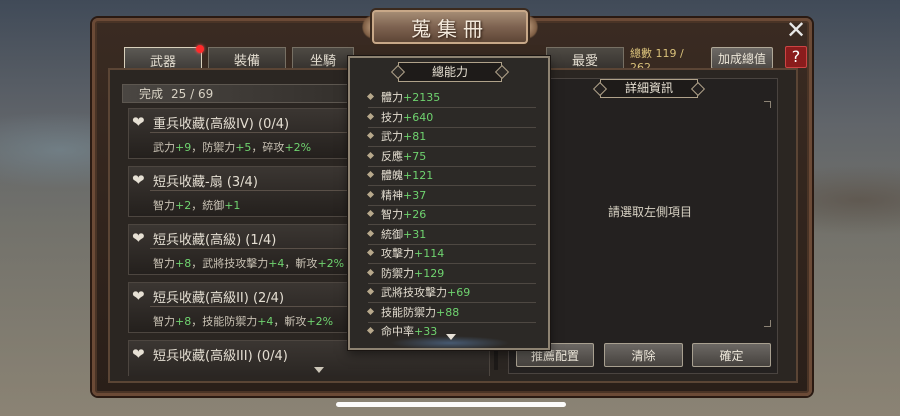  Describe the element at coordinates (414, 292) in the screenshot. I see `stat-key: 武將技攻擊力` at that location.